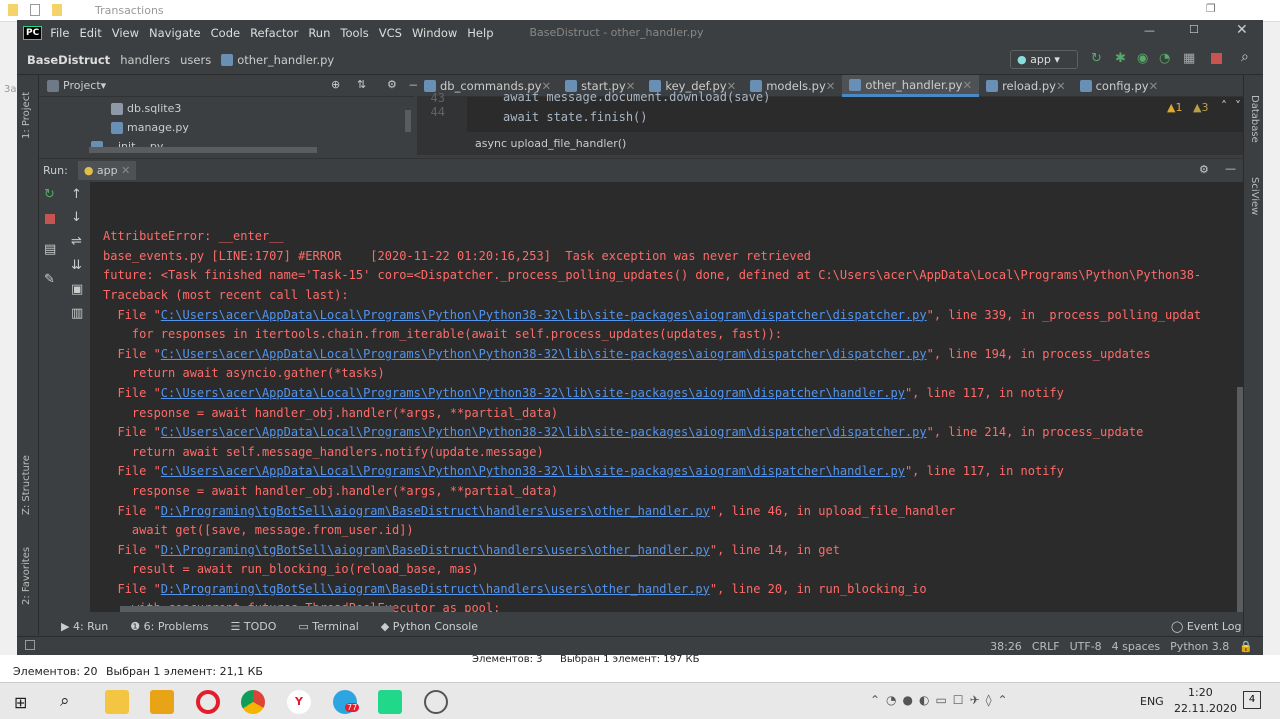  I want to click on file-explorer-icon, so click(117, 702).